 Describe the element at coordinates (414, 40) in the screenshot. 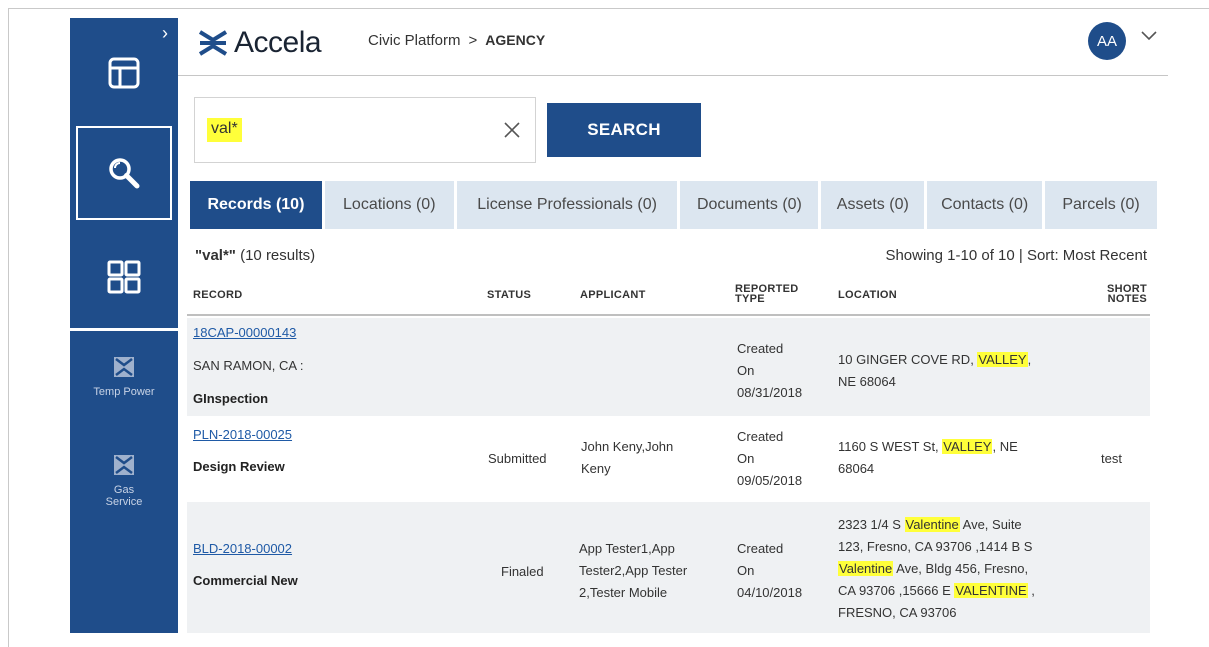

I see `breadcrumb-platform: Civic Platform` at that location.